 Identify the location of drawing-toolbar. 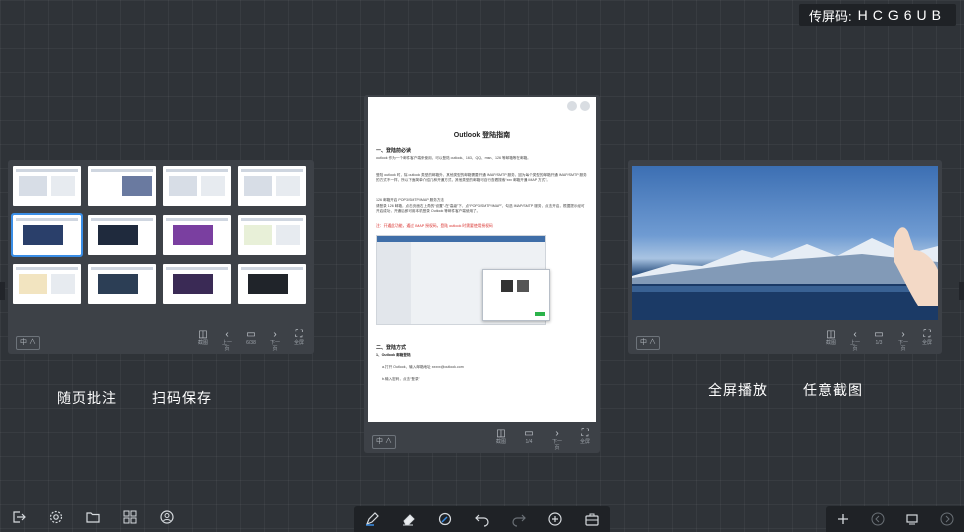
(482, 519).